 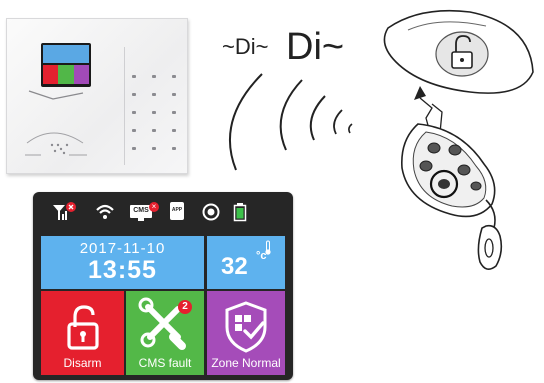 I want to click on zone-normal-button: Zone Normal, so click(x=246, y=333).